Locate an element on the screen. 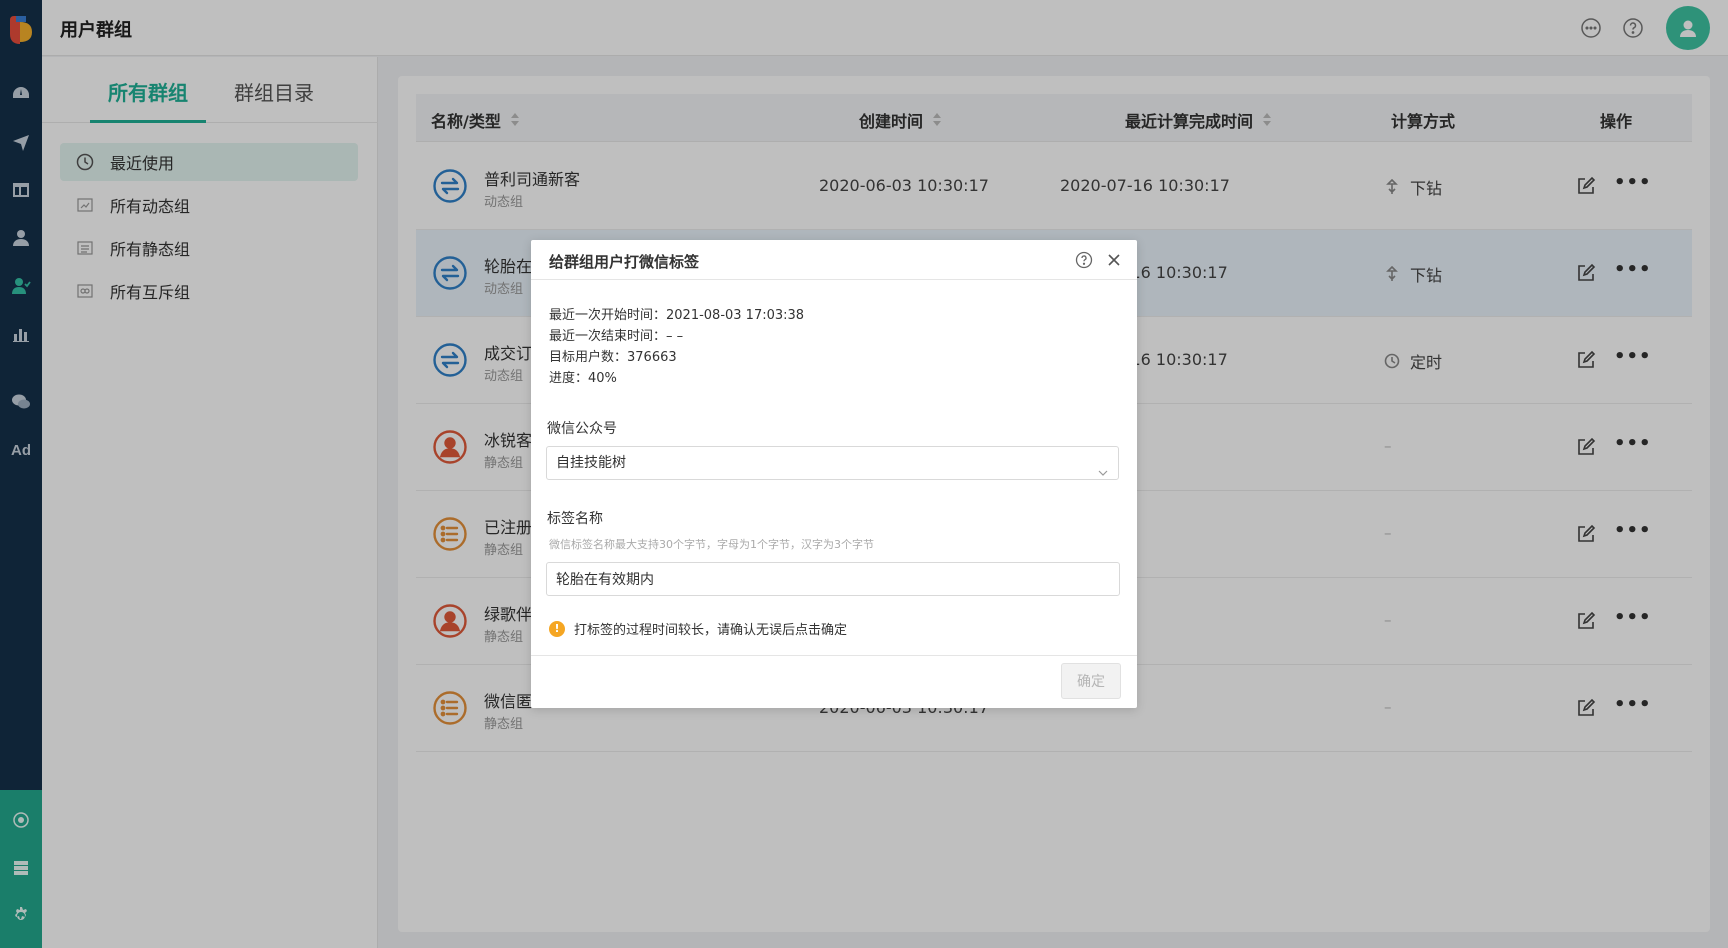  dialog-title: 给群组用户打微信标签 is located at coordinates (624, 262).